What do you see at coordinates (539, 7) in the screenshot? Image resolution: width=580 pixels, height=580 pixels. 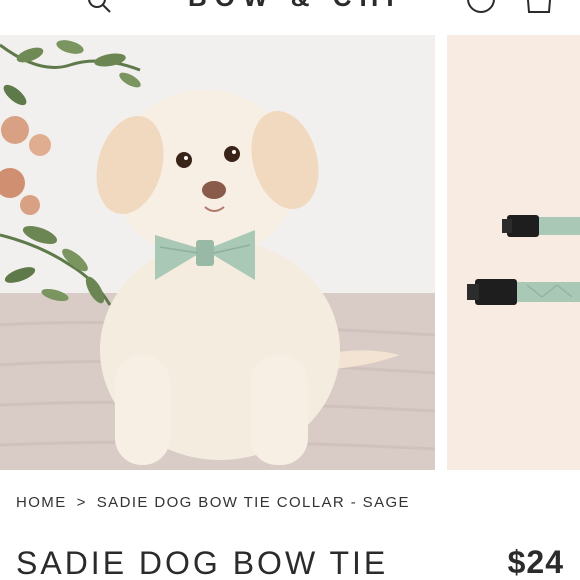 I see `cart-icon` at bounding box center [539, 7].